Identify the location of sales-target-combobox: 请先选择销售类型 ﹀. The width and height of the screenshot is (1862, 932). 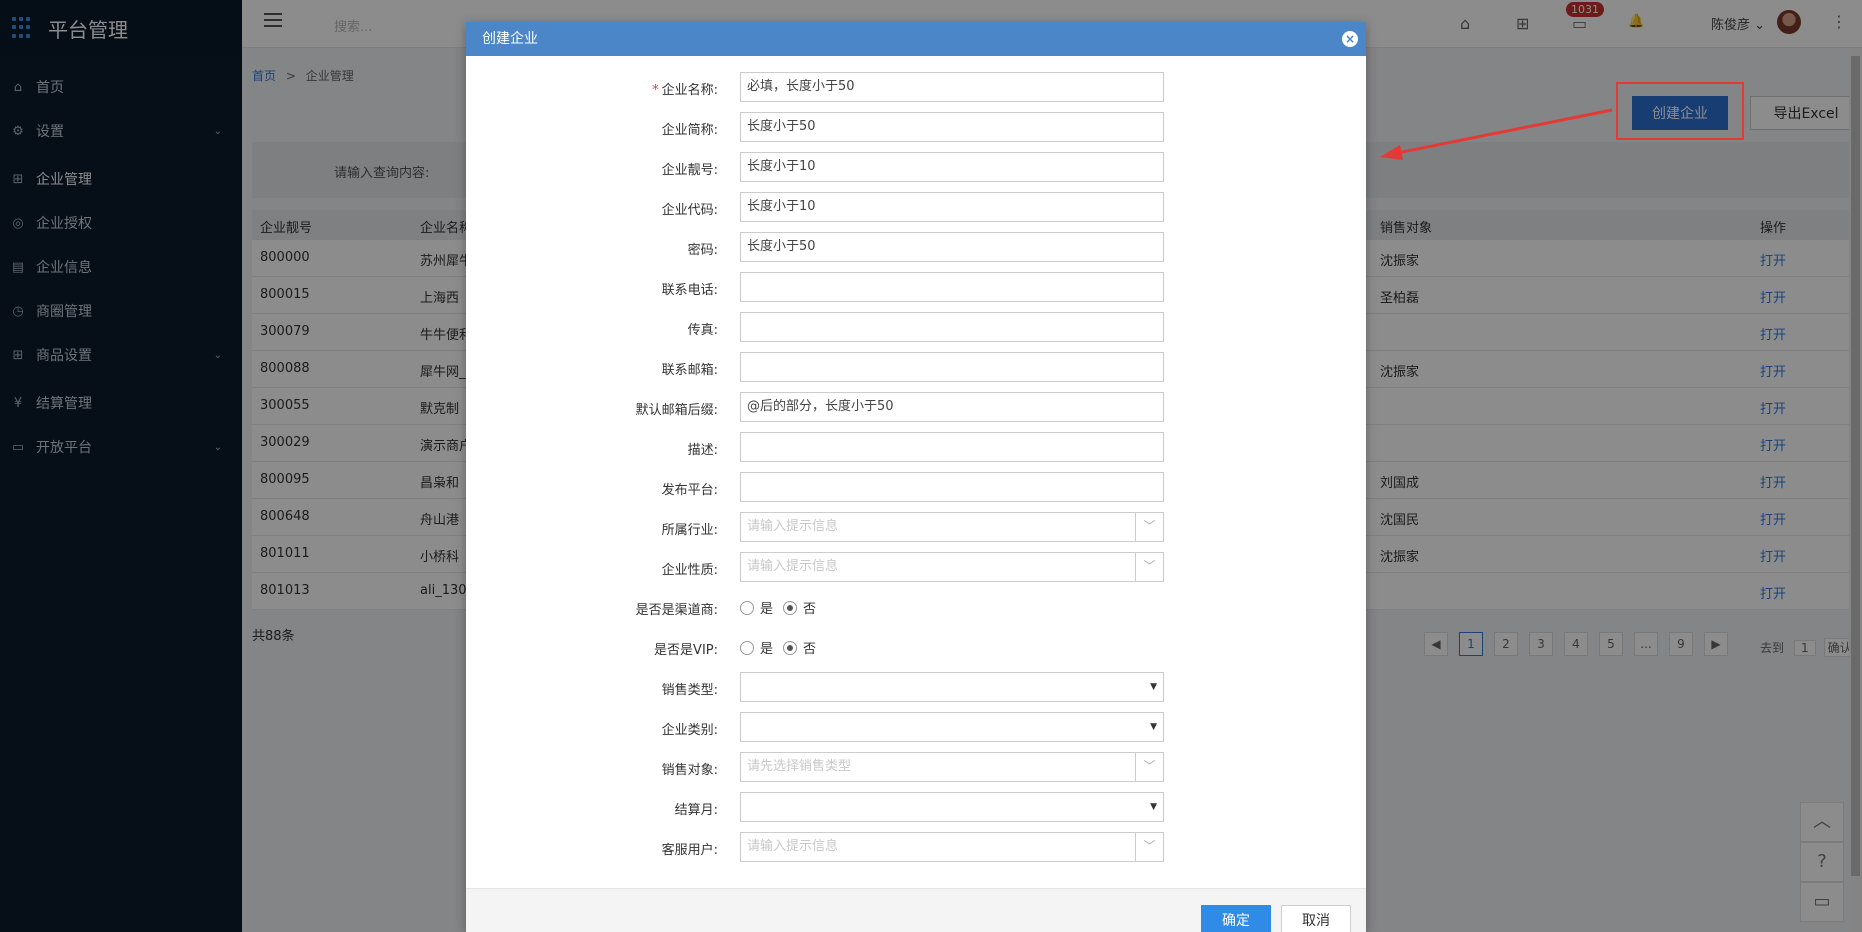
(952, 767).